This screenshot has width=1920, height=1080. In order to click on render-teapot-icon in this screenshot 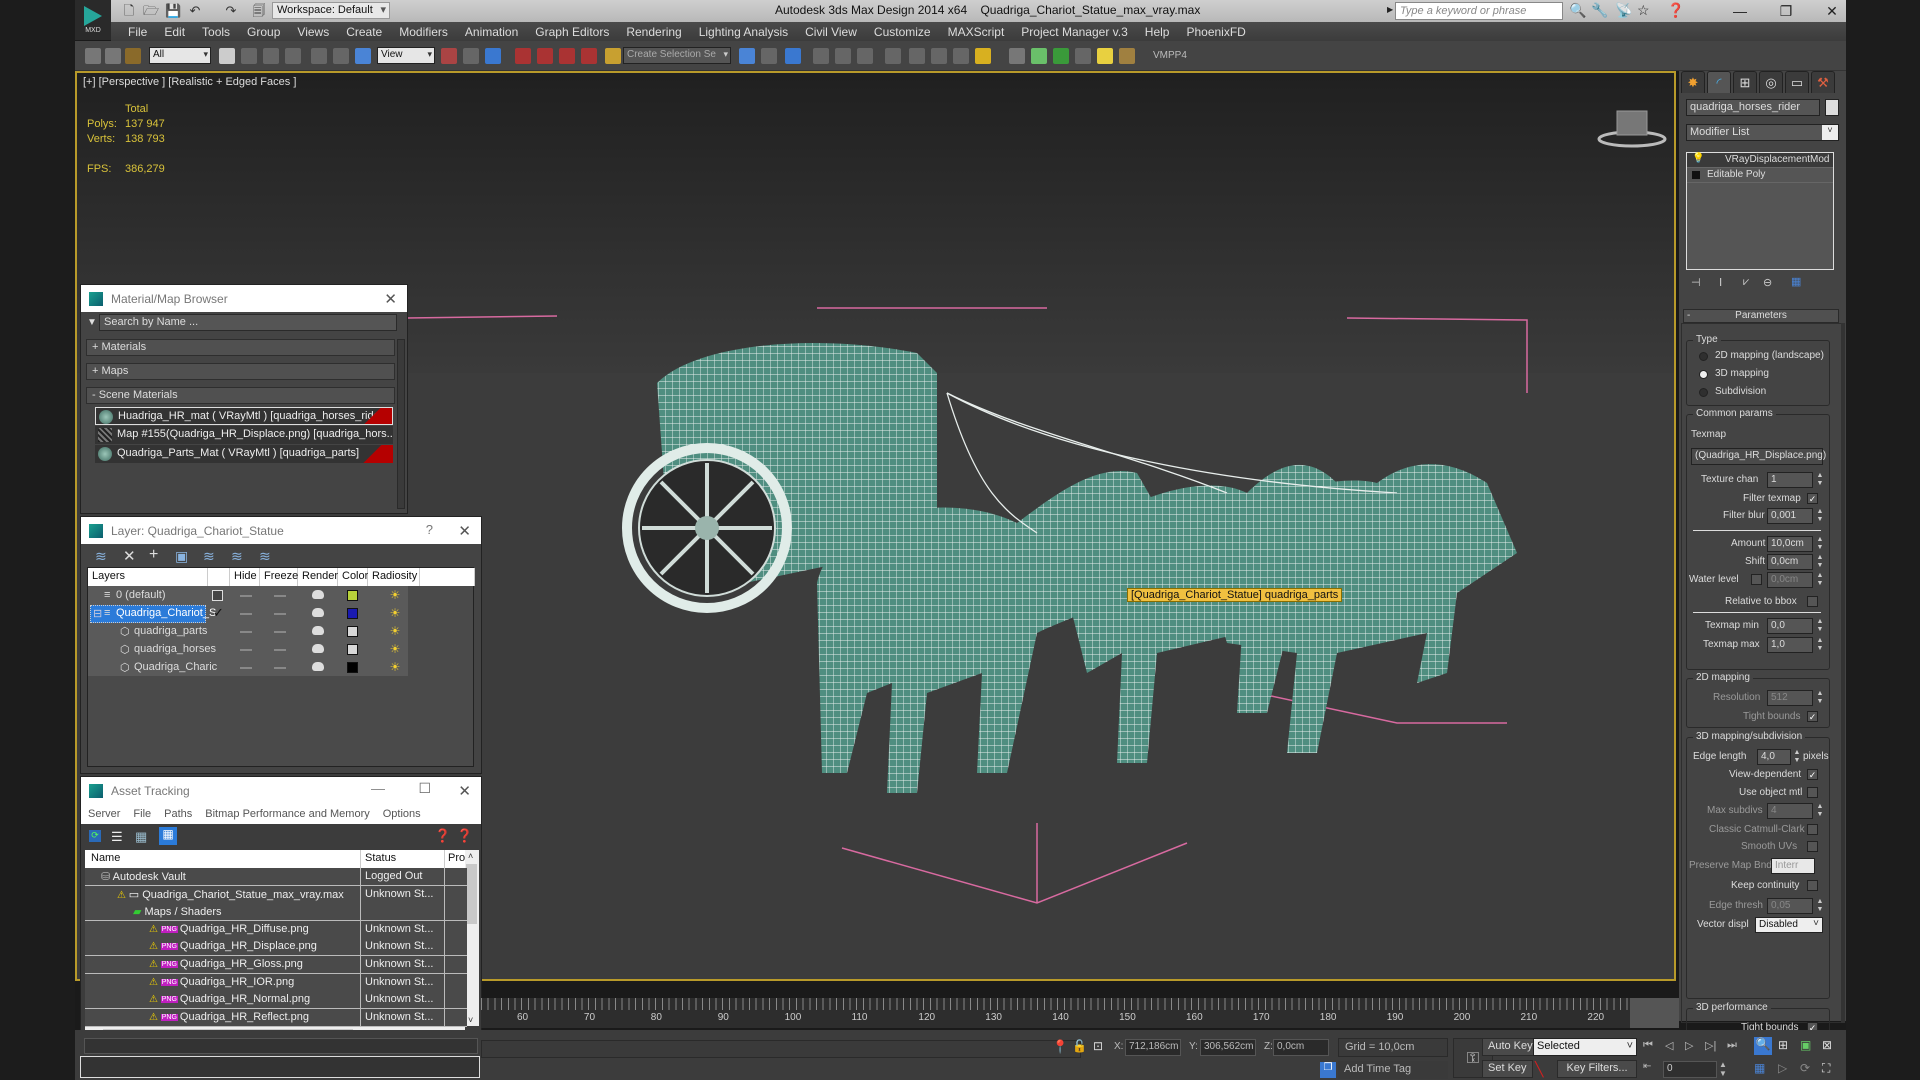, I will do `click(318, 630)`.